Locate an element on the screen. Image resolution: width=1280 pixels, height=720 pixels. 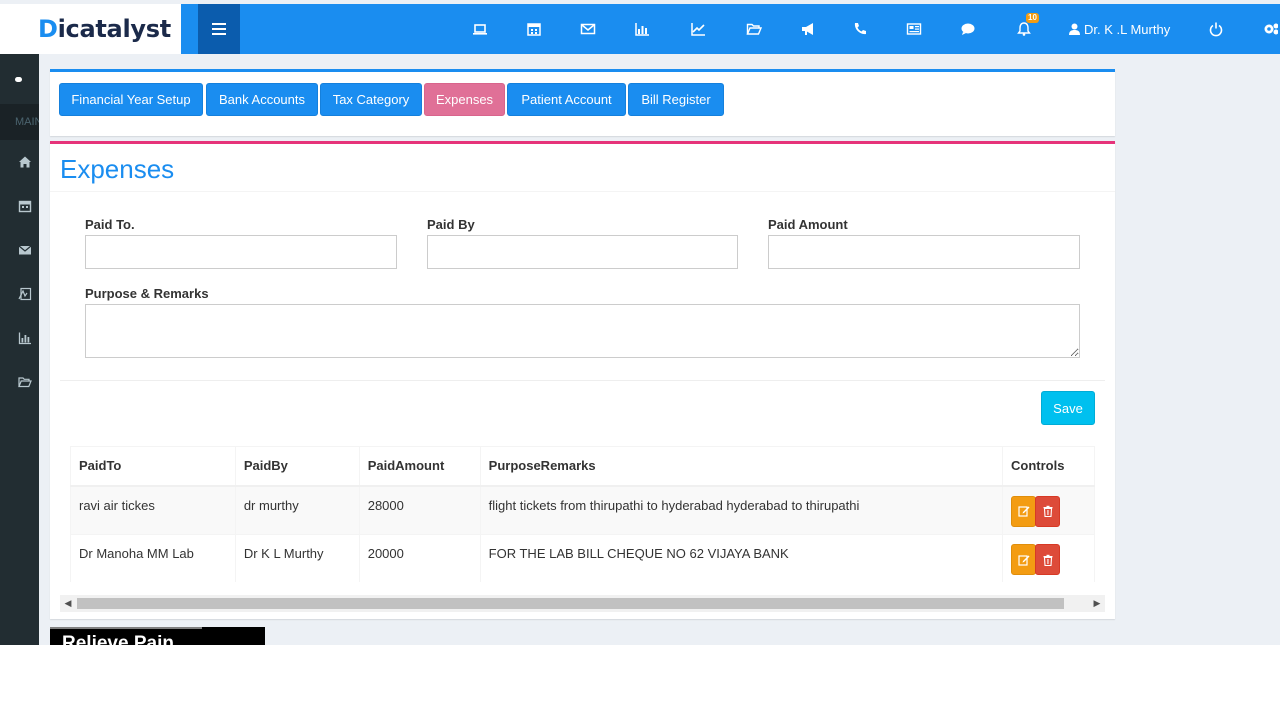
column-header-purposeremarks: PurposeRemarks is located at coordinates (741, 466).